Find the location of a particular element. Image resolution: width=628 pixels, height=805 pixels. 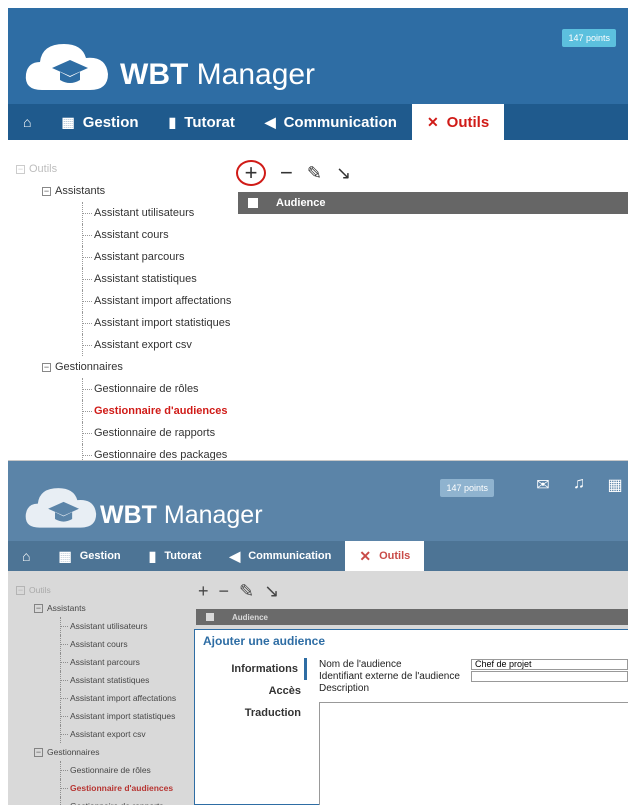

tree-item: Assistant import affectations is located at coordinates (126, 301).